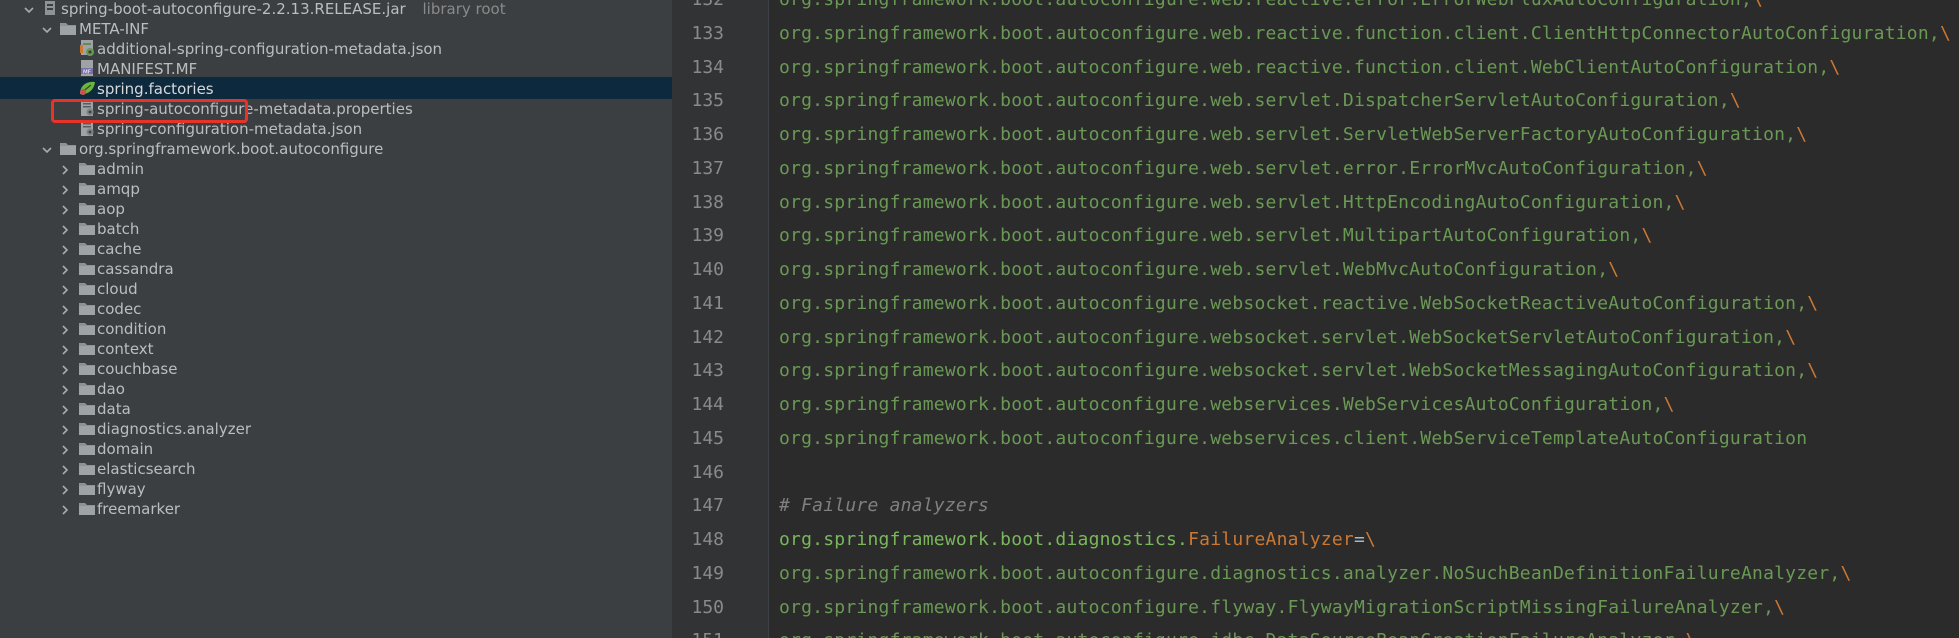 The image size is (1959, 638). I want to click on properties-icon, so click(87, 108).